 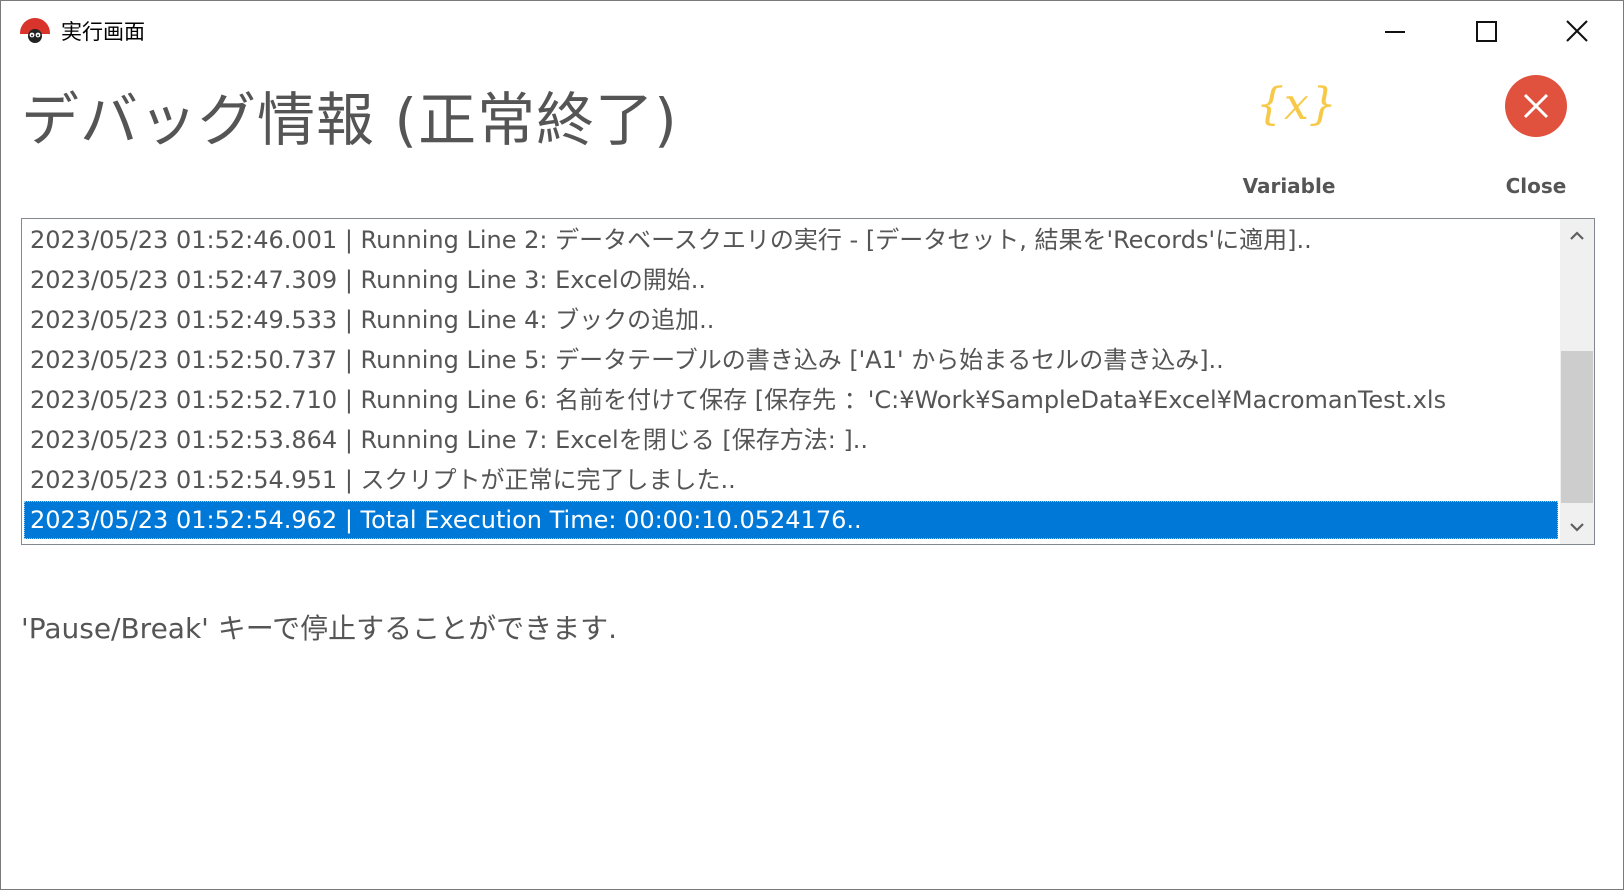 What do you see at coordinates (1536, 186) in the screenshot?
I see `close-label: Close` at bounding box center [1536, 186].